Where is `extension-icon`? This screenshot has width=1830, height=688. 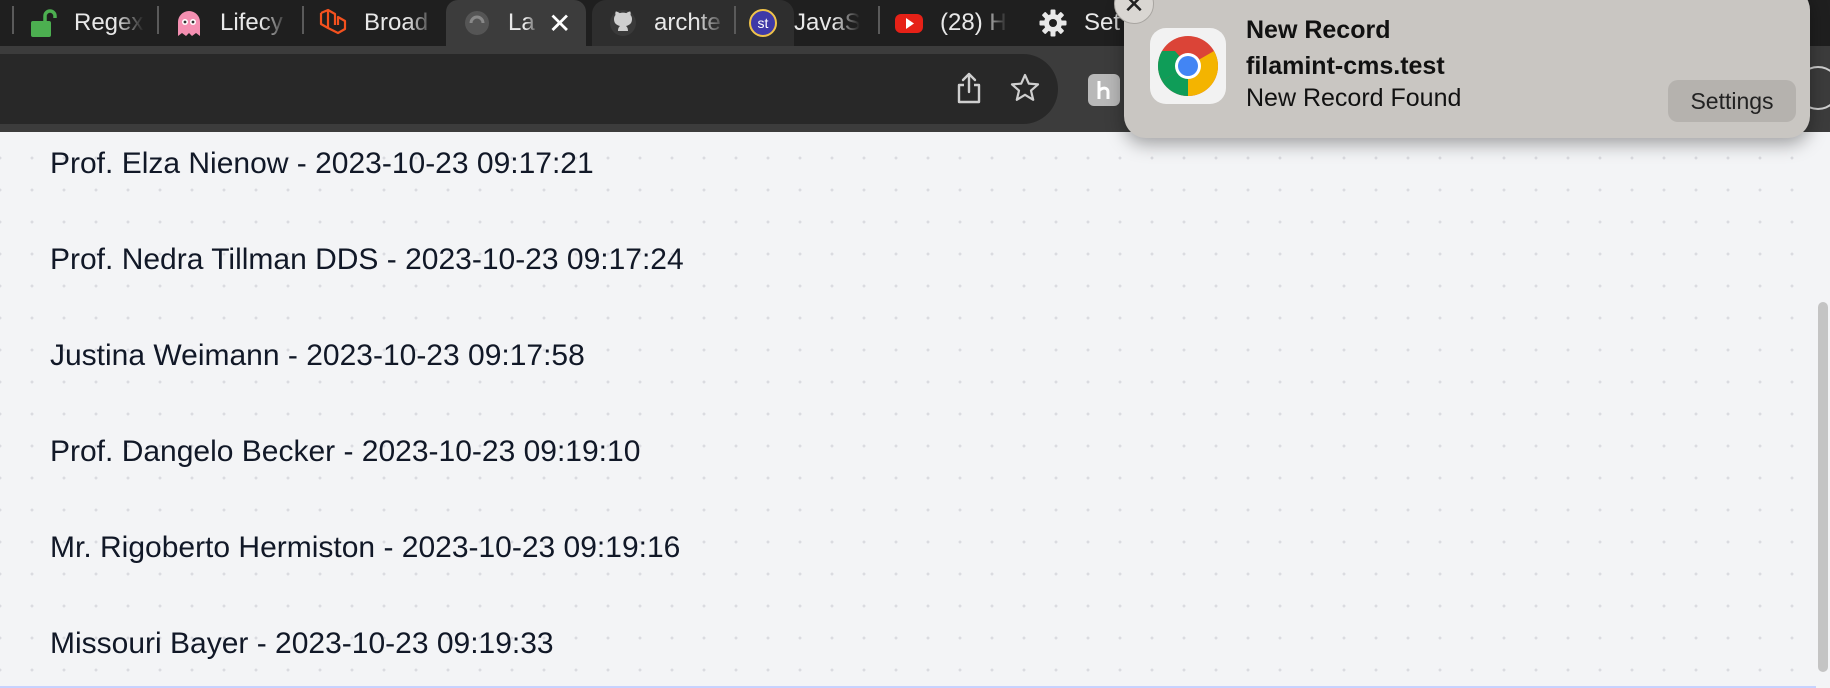 extension-icon is located at coordinates (1104, 90).